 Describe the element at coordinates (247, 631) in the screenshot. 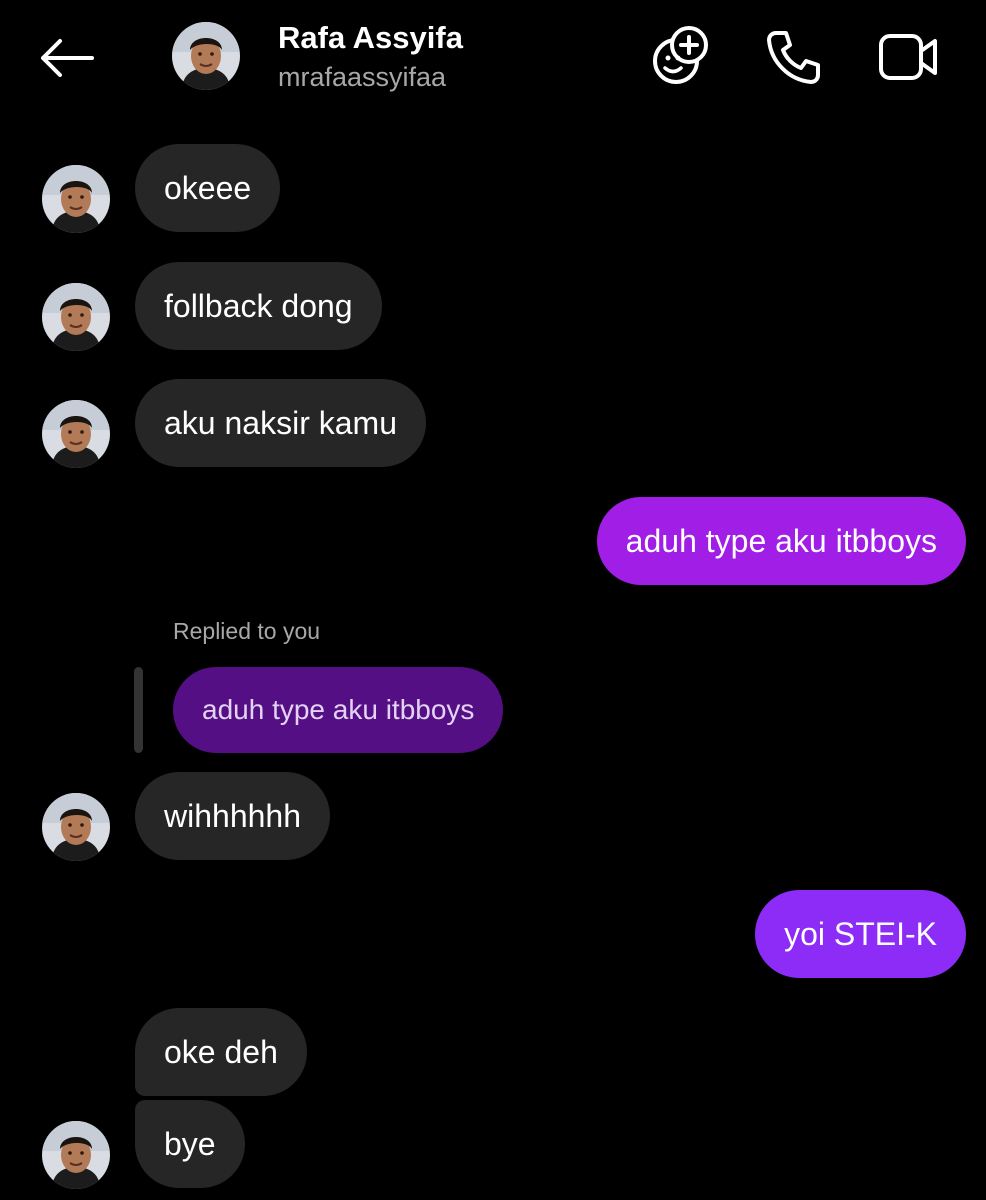

I see `reply-label: Replied to you` at that location.